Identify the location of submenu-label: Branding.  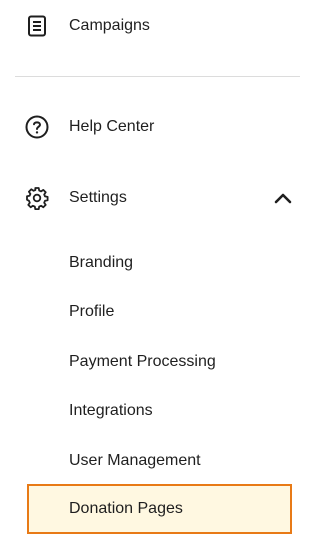
(101, 262).